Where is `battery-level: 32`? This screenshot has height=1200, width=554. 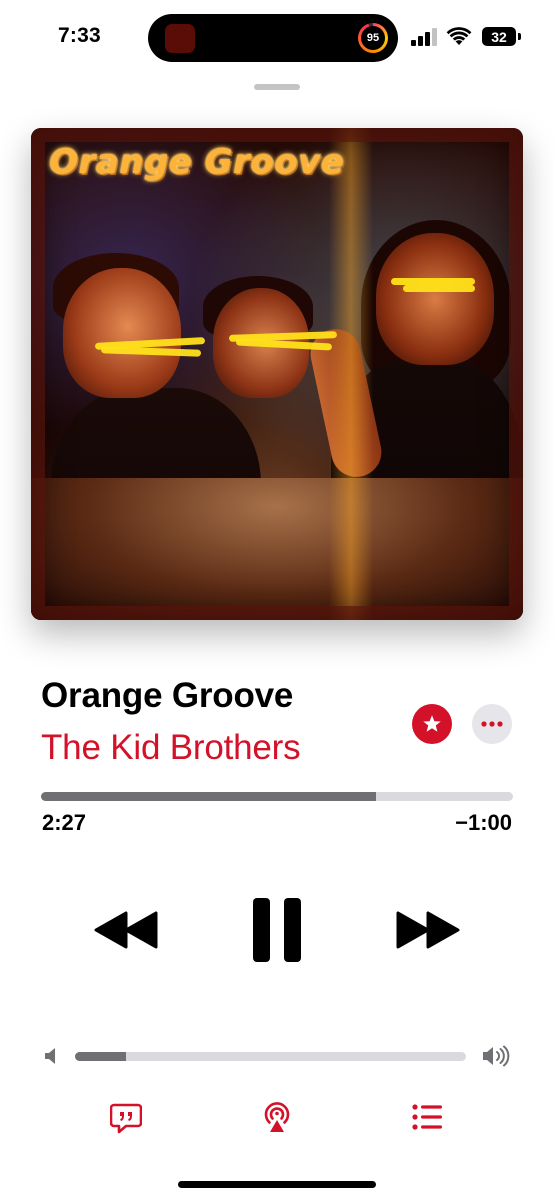
battery-level: 32 is located at coordinates (499, 36).